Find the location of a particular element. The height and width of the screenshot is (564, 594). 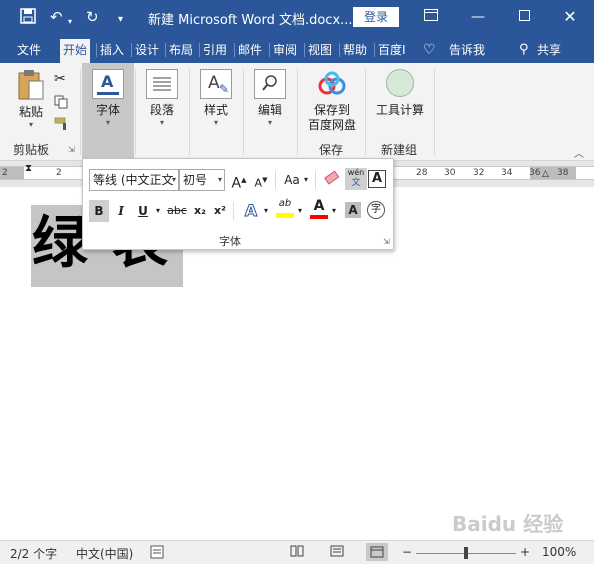

enclosed-character-label: 字 is located at coordinates (376, 209).